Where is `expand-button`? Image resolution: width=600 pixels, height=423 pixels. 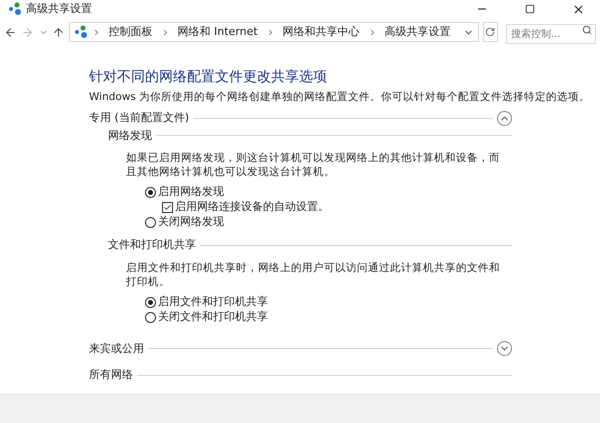 expand-button is located at coordinates (504, 348).